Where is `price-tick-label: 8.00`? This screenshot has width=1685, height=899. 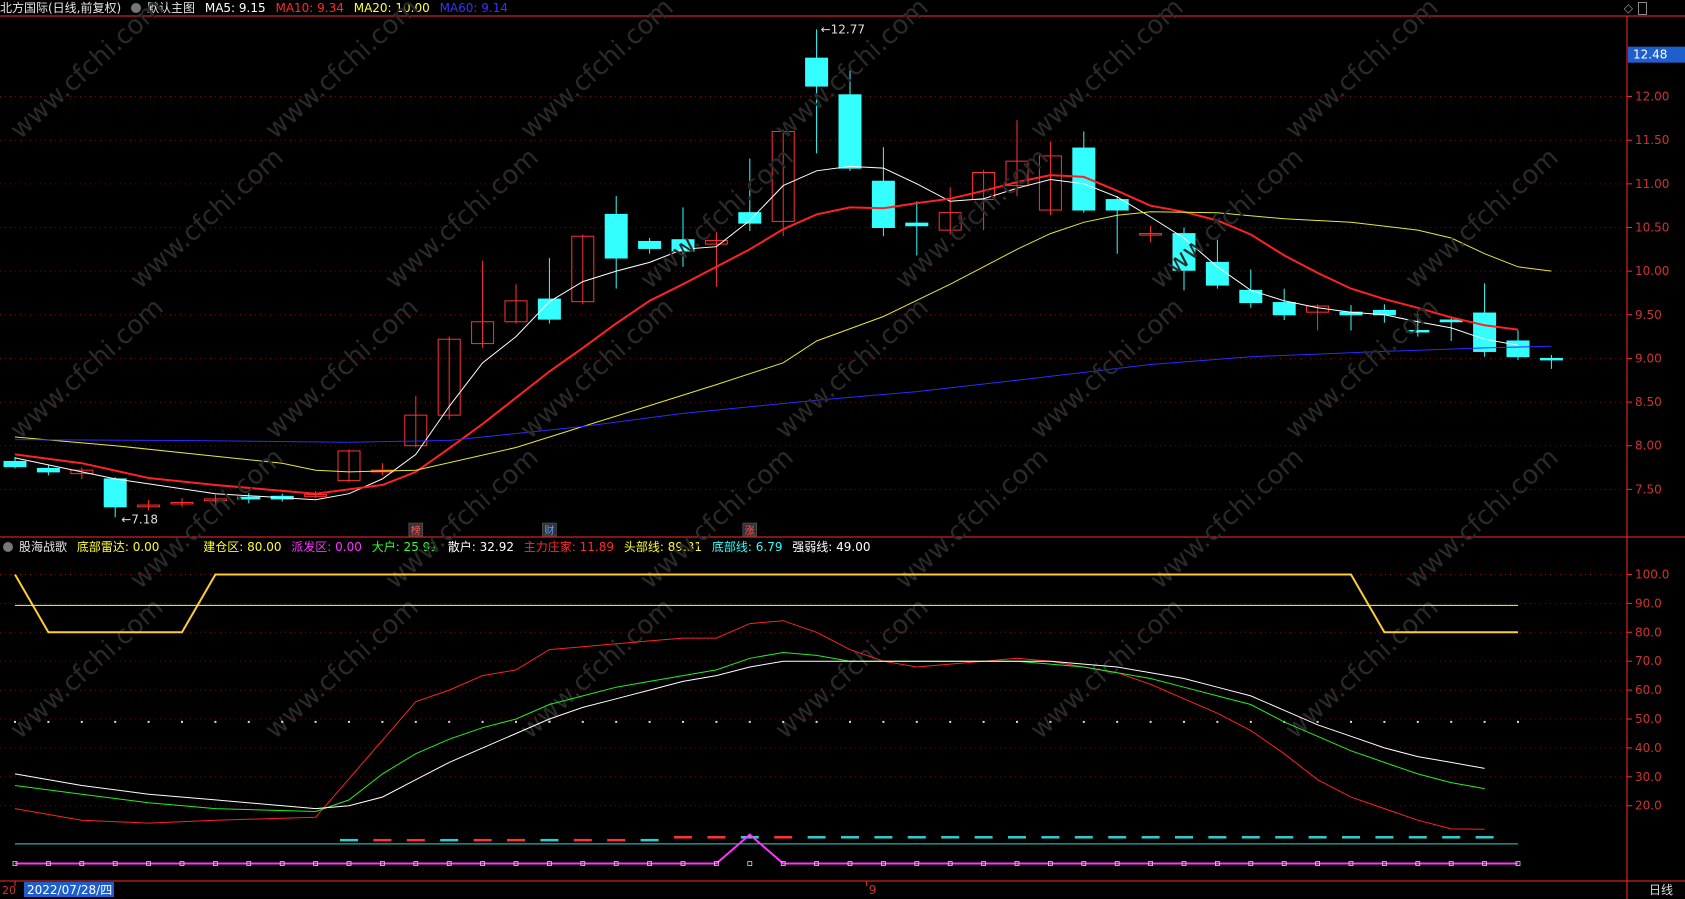
price-tick-label: 8.00 is located at coordinates (1648, 446).